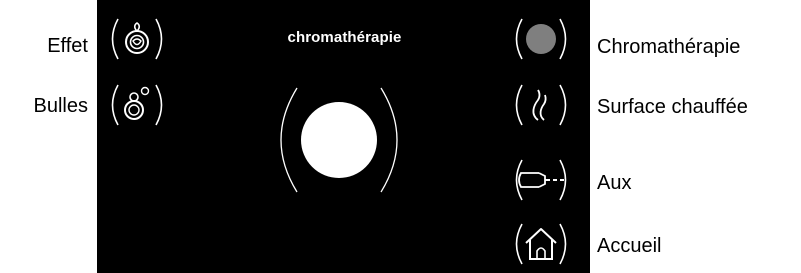  Describe the element at coordinates (614, 183) in the screenshot. I see `label-aux: Aux` at that location.